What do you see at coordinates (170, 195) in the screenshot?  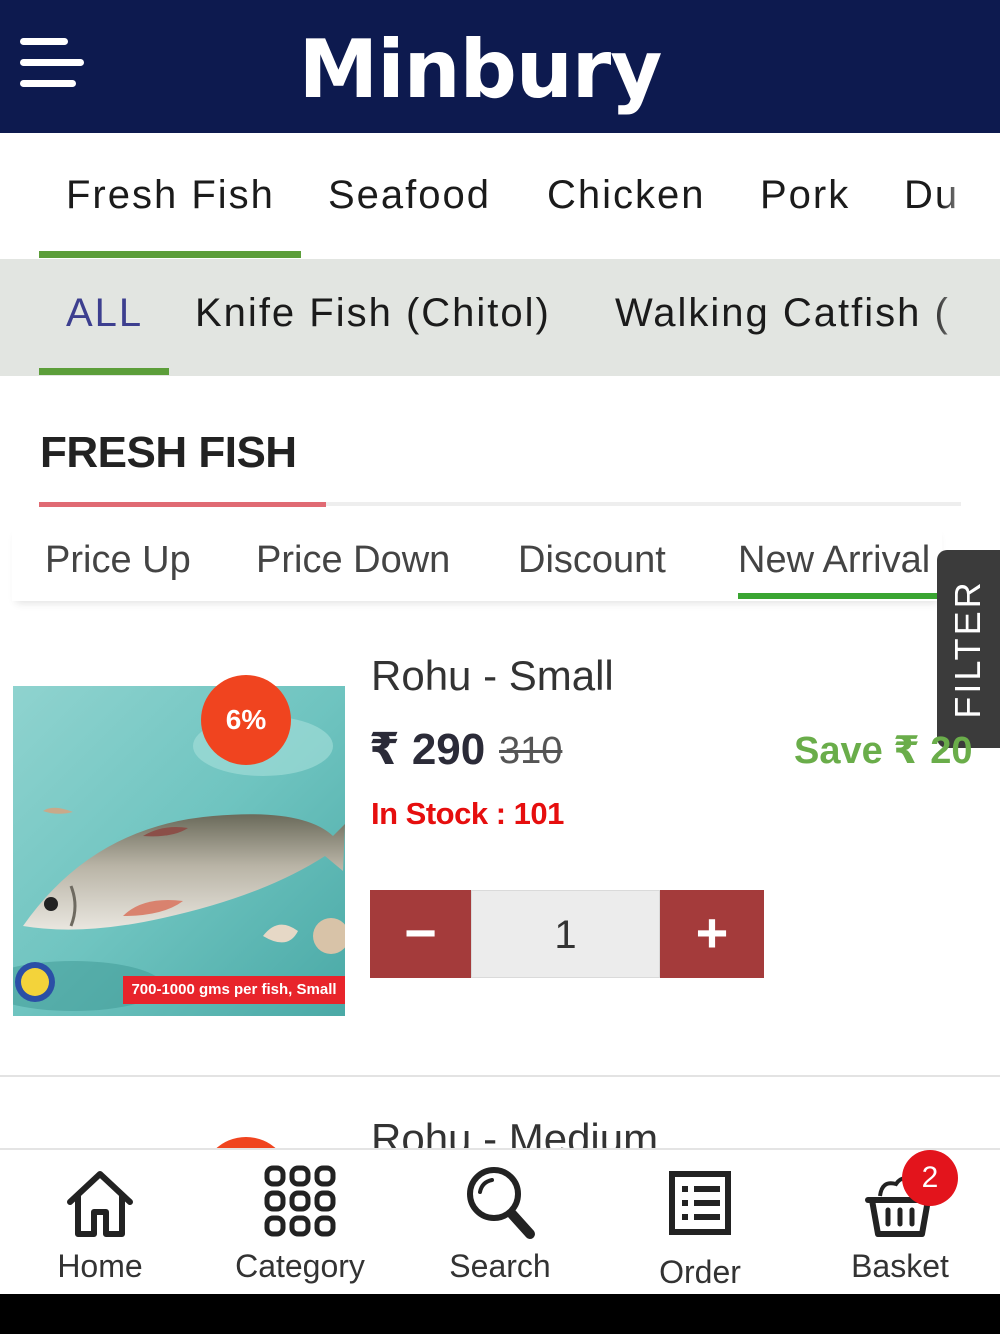 I see `tab-fresh-fish: Fresh Fish` at bounding box center [170, 195].